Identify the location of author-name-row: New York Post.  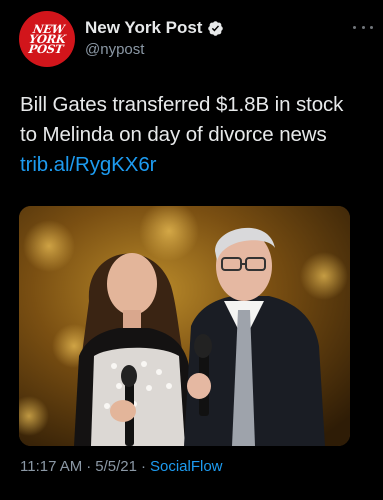
(154, 28).